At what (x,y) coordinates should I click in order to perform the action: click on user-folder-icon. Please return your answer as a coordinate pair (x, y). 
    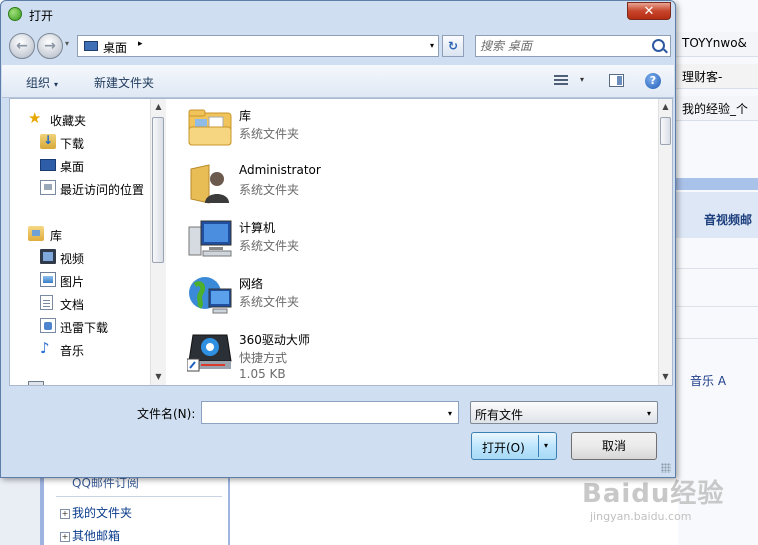
    Looking at the image, I should click on (209, 184).